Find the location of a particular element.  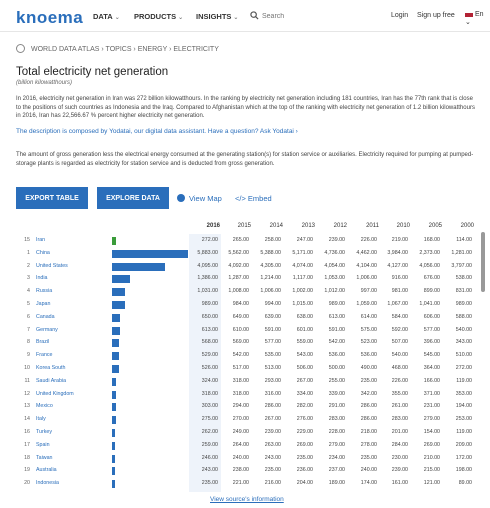

explore-data-button: EXPLORE DATA is located at coordinates (133, 198).